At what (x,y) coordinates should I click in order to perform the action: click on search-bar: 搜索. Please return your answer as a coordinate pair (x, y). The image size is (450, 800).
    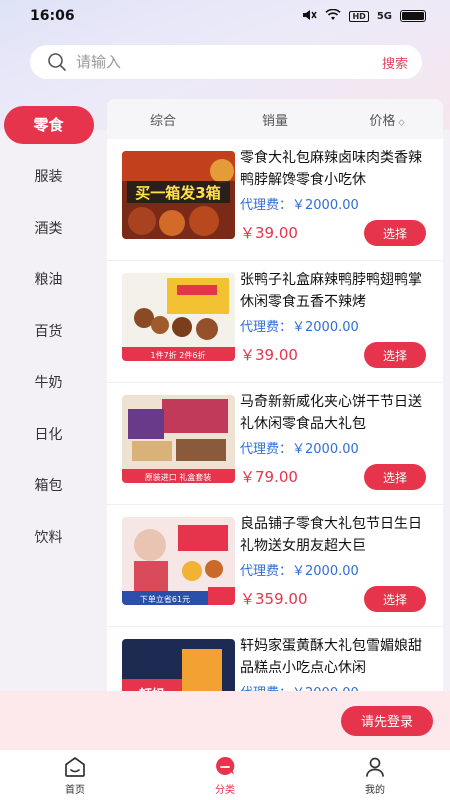
    Looking at the image, I should click on (226, 62).